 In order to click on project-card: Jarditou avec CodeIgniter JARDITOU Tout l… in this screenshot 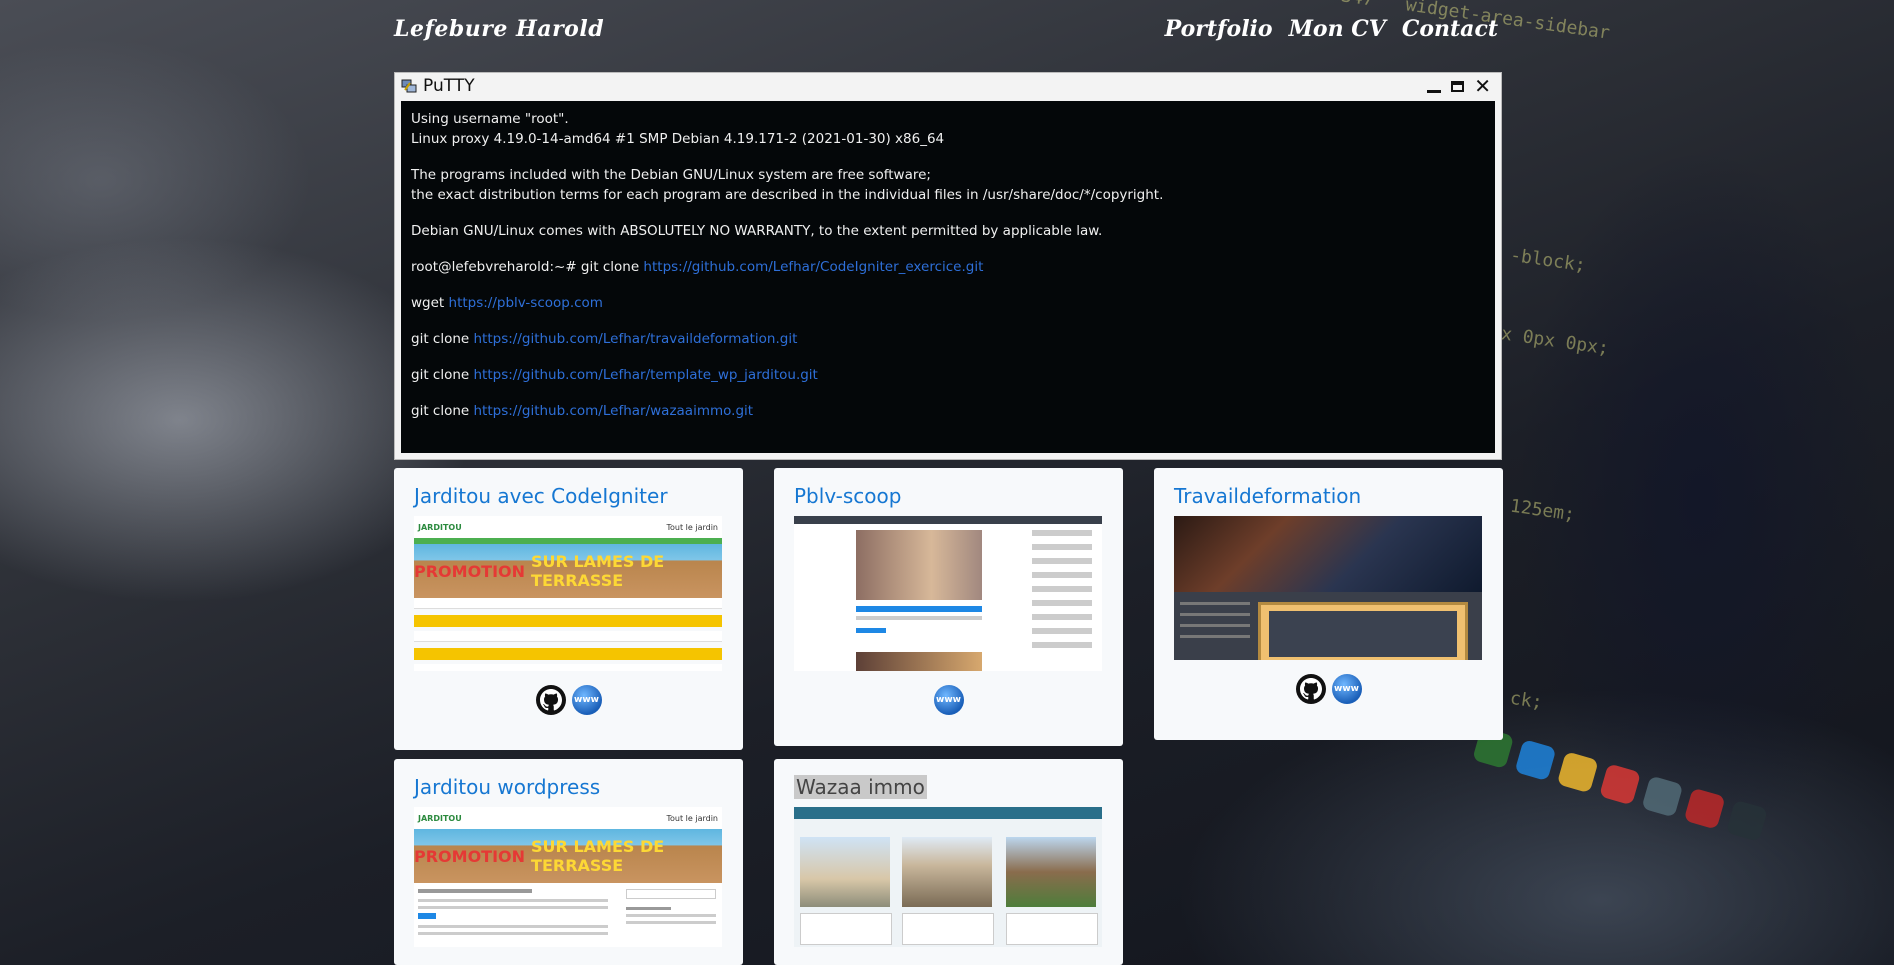, I will do `click(568, 609)`.